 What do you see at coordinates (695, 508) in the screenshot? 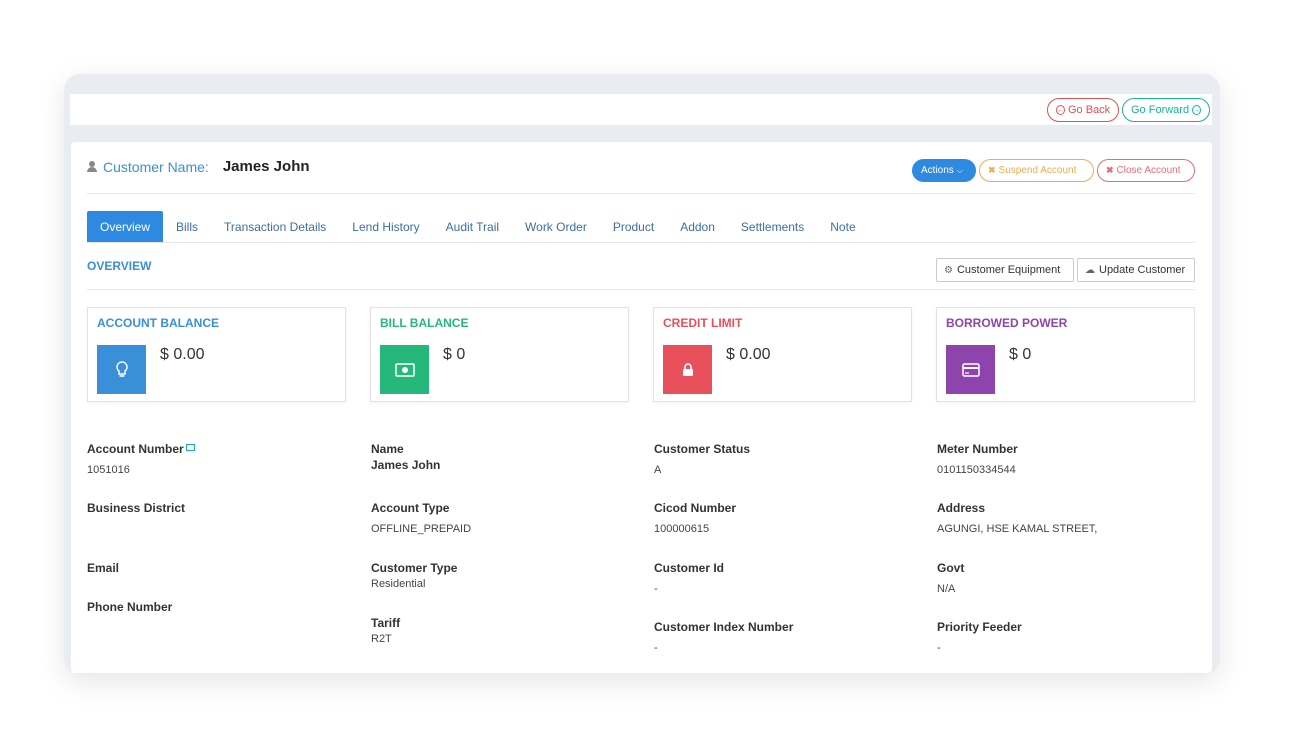
I see `cicod-number-label: Cicod Number` at bounding box center [695, 508].